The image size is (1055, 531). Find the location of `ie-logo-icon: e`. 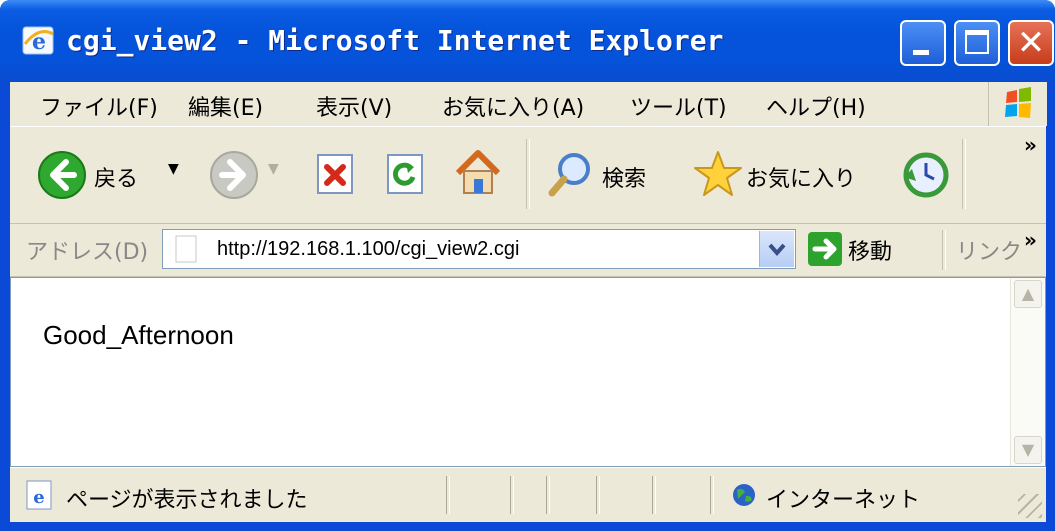

ie-logo-icon: e is located at coordinates (38, 40).